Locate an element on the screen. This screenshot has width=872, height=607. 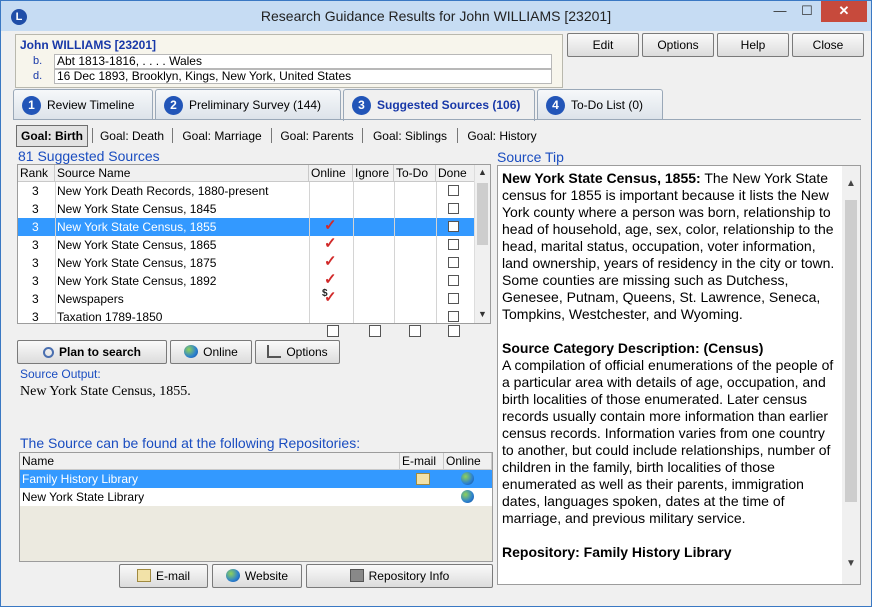
source-row: 3 New York Death Records, 1880-present is located at coordinates (247, 191).